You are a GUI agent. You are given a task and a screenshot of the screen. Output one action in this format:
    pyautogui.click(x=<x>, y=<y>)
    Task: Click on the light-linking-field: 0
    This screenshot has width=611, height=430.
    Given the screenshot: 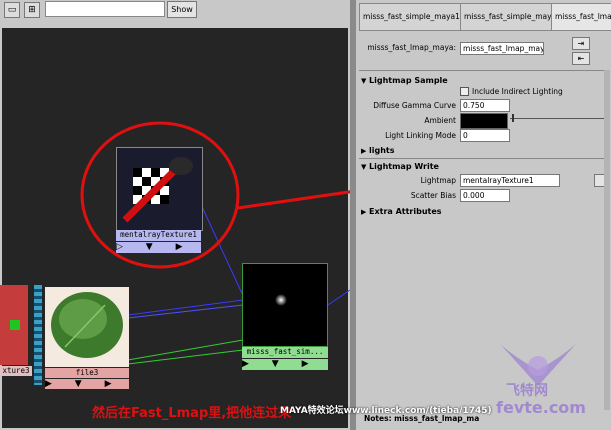 What is the action you would take?
    pyautogui.click(x=485, y=135)
    